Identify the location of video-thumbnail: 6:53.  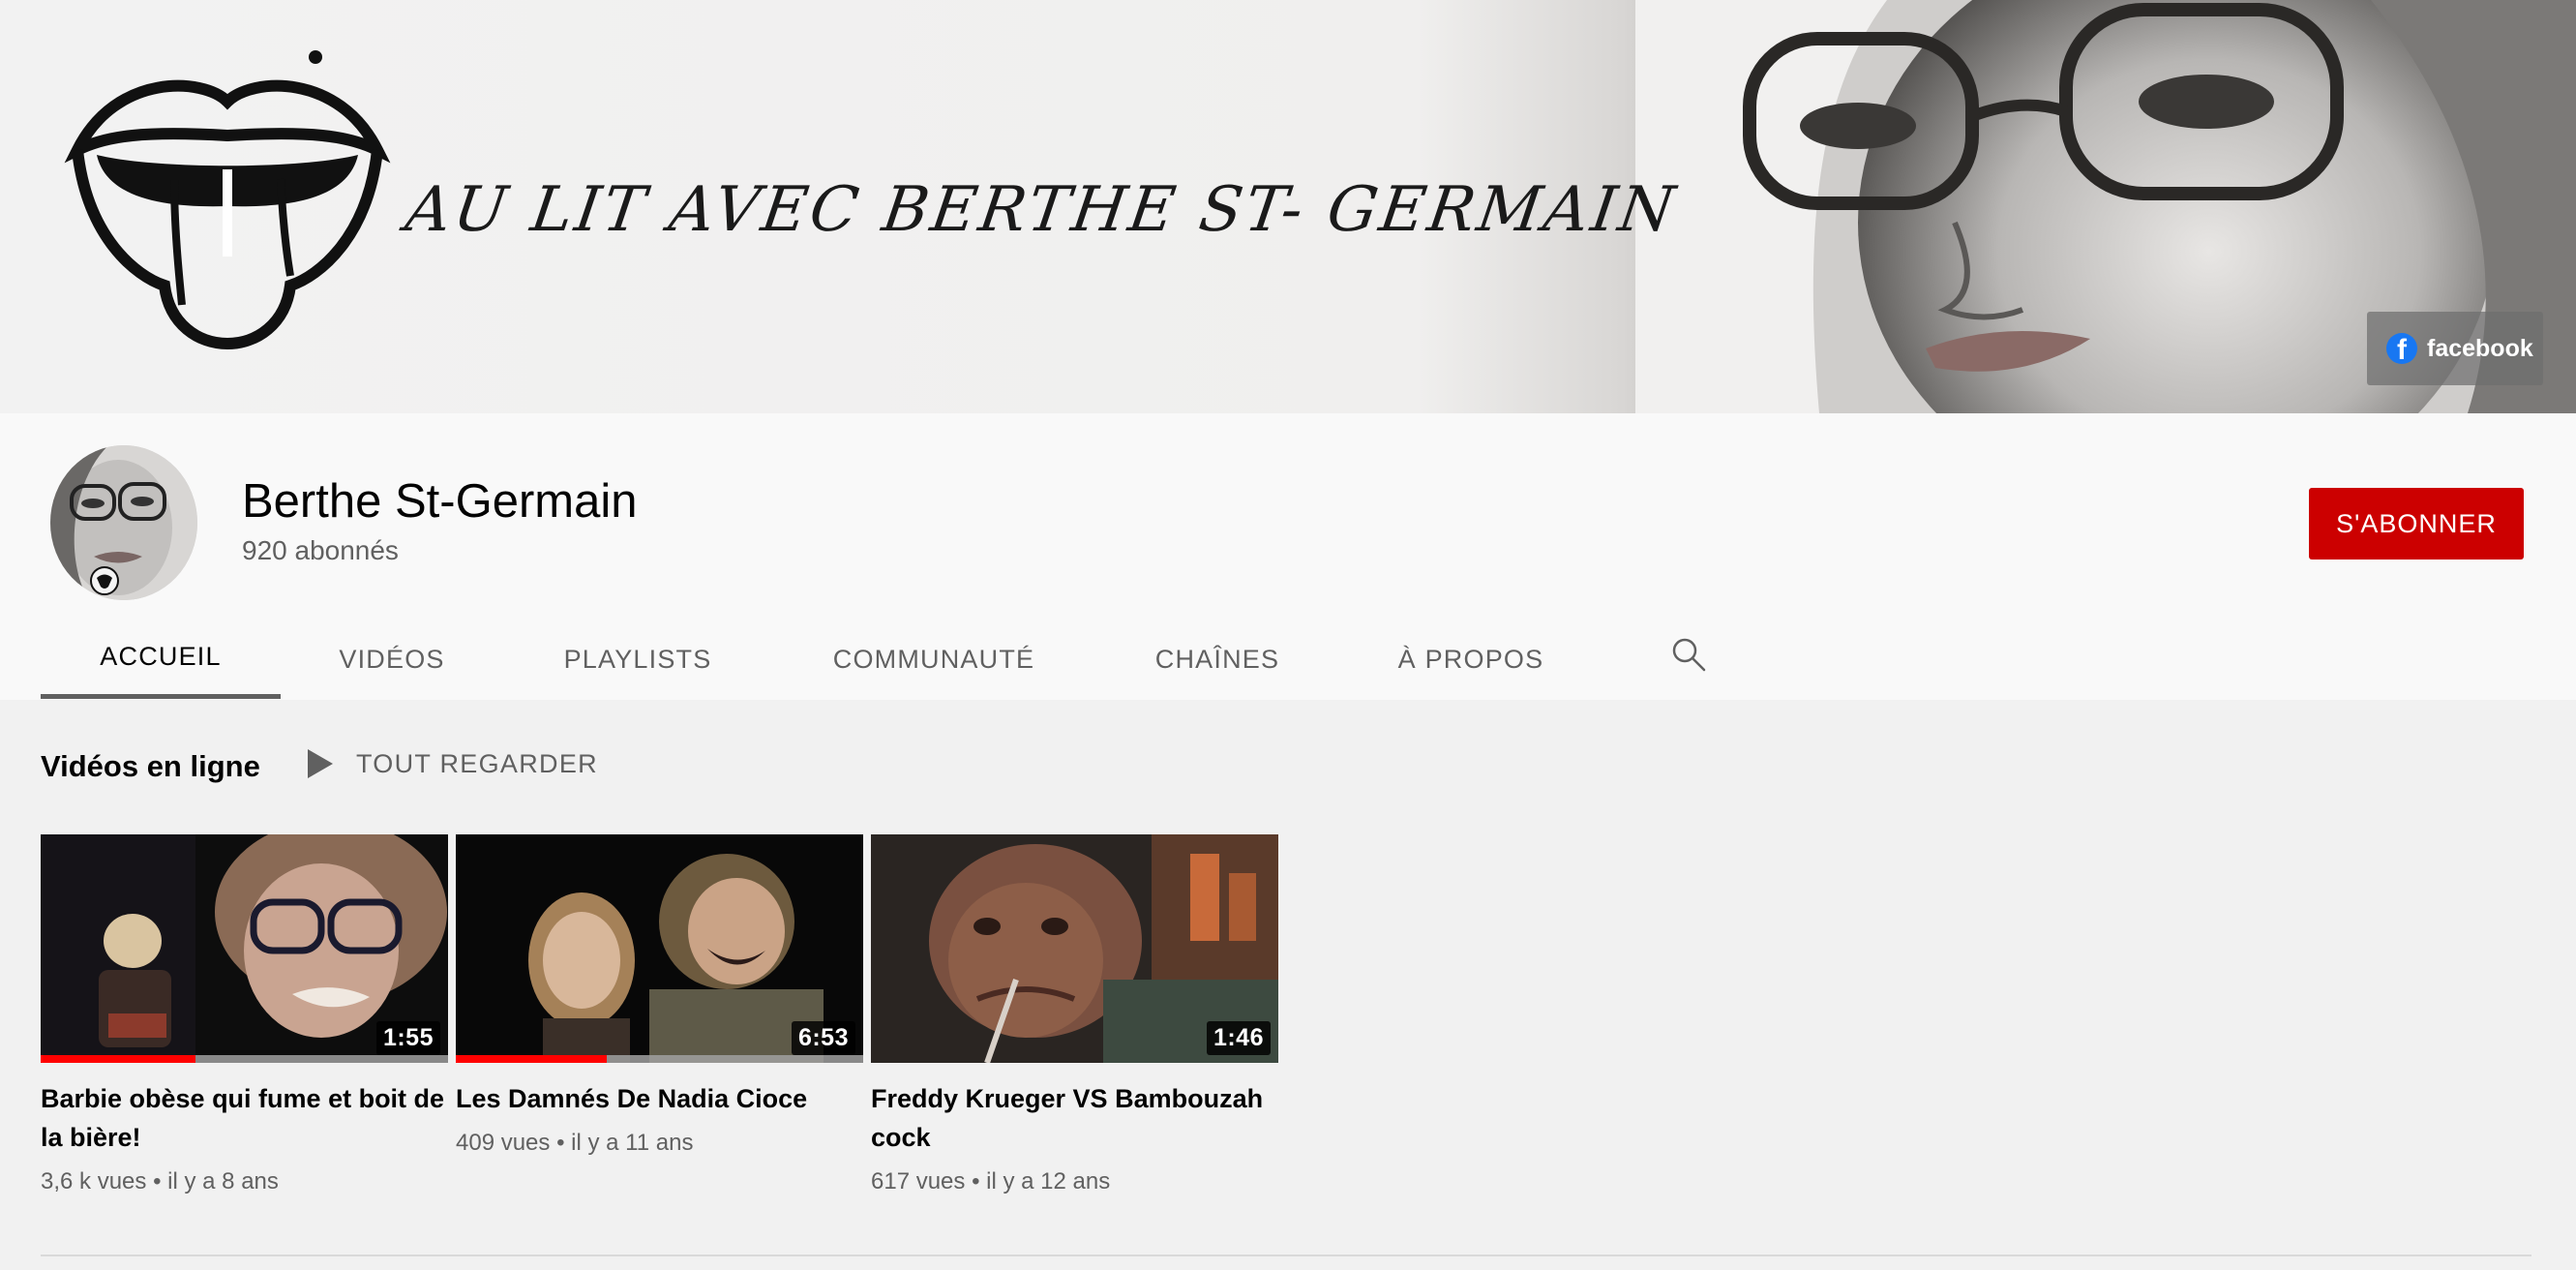
(659, 948).